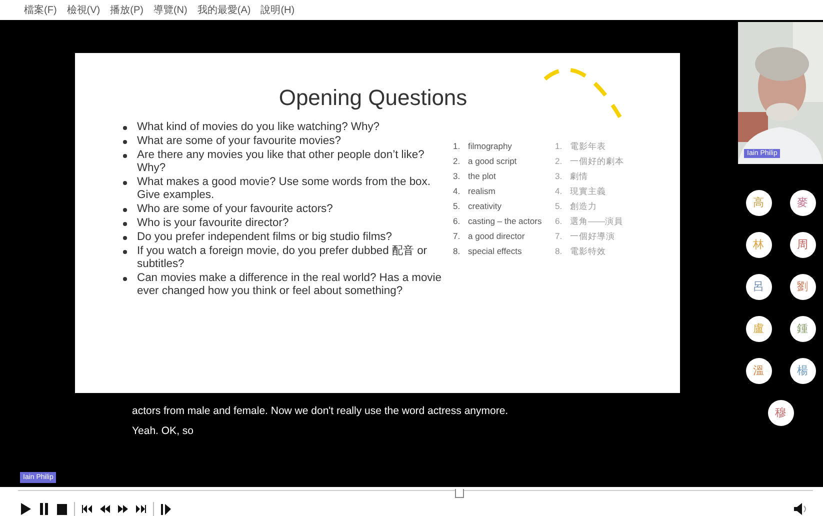  What do you see at coordinates (127, 9) in the screenshot?
I see `menu-item: 播放(P)` at bounding box center [127, 9].